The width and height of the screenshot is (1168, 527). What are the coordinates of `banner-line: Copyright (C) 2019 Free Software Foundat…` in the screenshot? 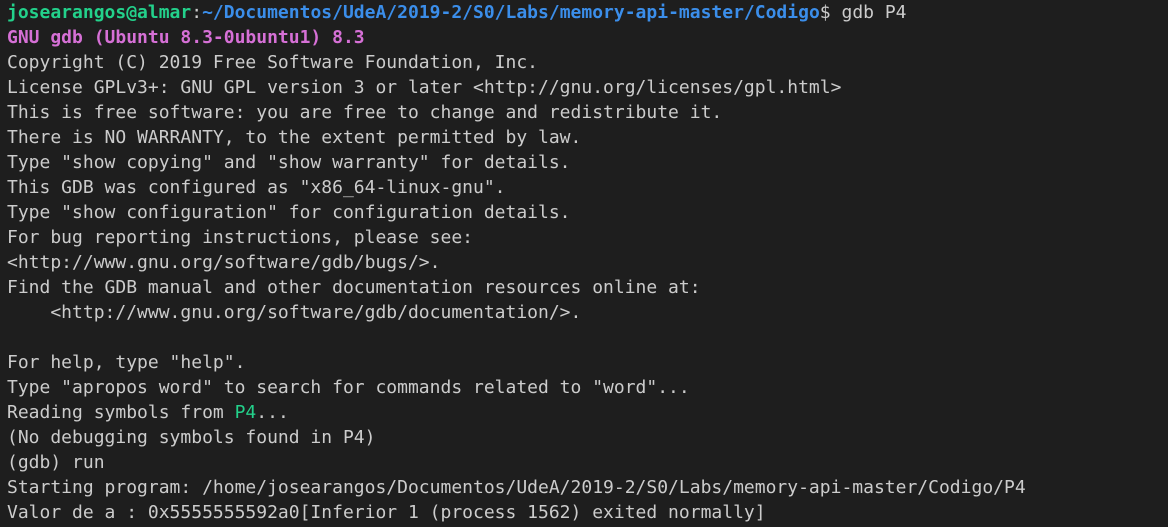 It's located at (273, 62).